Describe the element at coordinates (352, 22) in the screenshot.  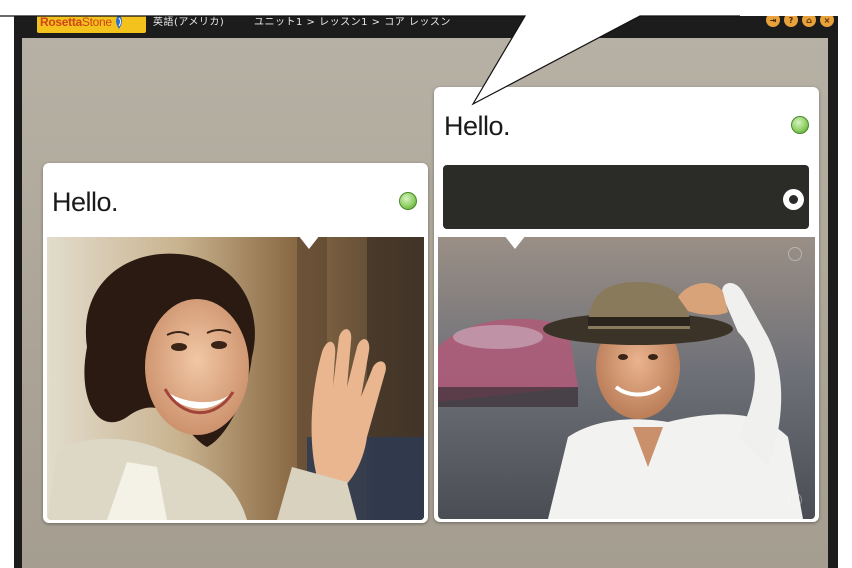
I see `breadcrumb: ユニット1 > レッスン1 > コア レッスン` at that location.